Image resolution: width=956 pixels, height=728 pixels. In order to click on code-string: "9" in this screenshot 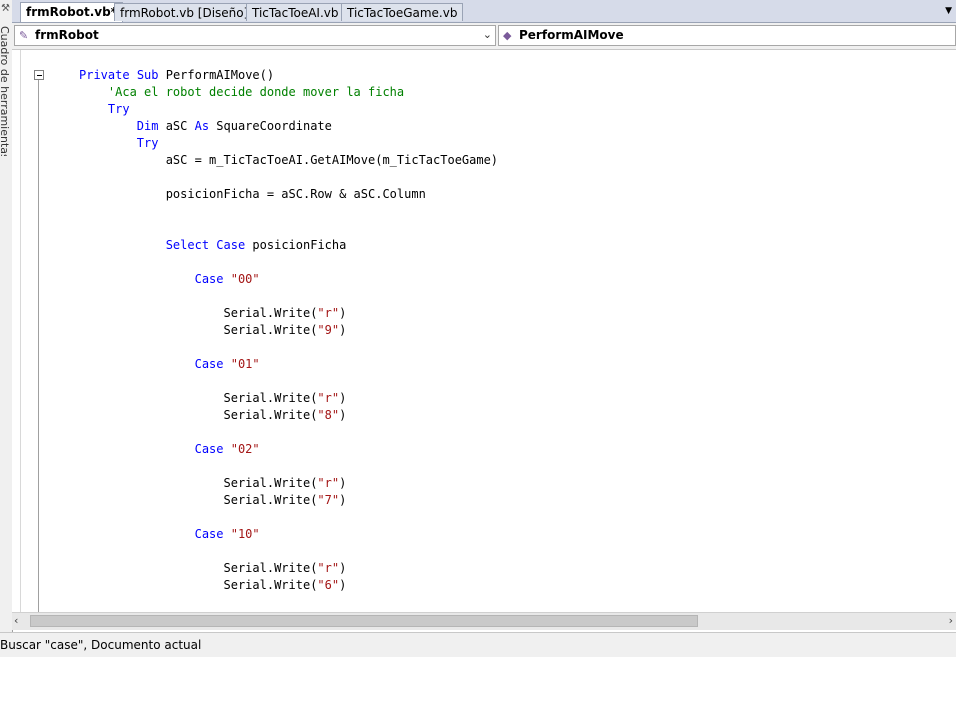, I will do `click(328, 330)`.